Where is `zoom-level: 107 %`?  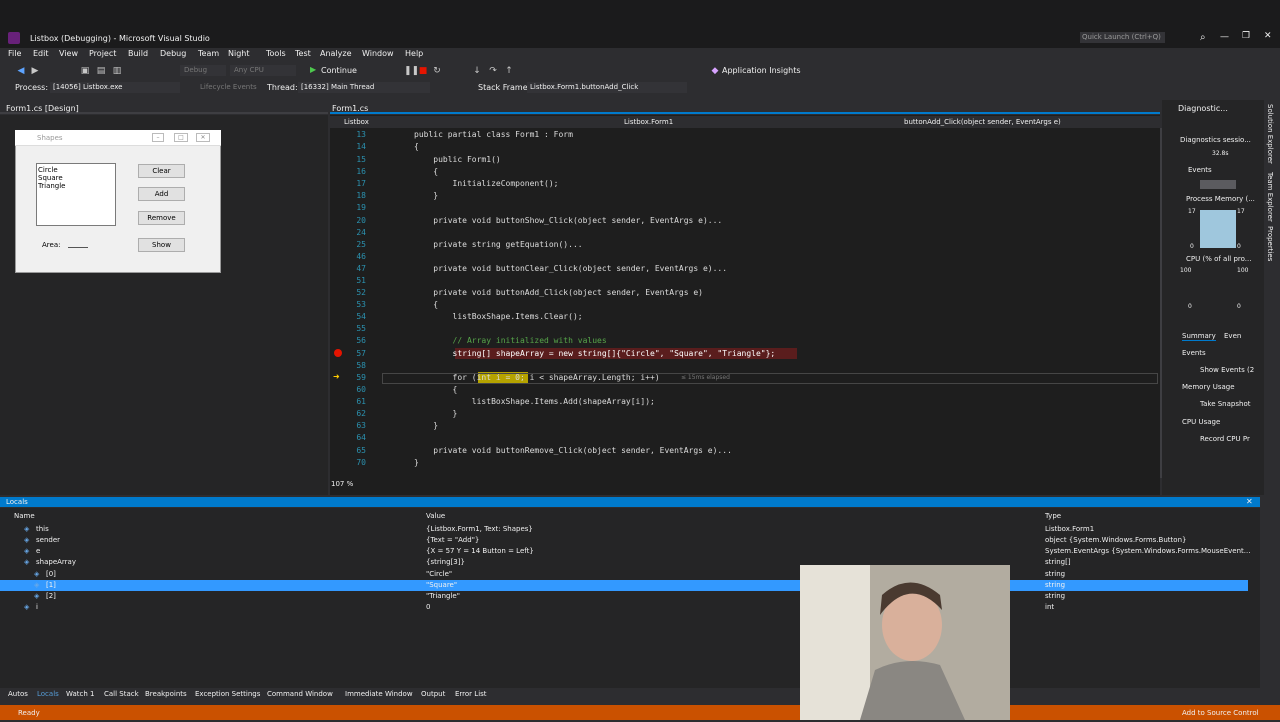
zoom-level: 107 % is located at coordinates (342, 484).